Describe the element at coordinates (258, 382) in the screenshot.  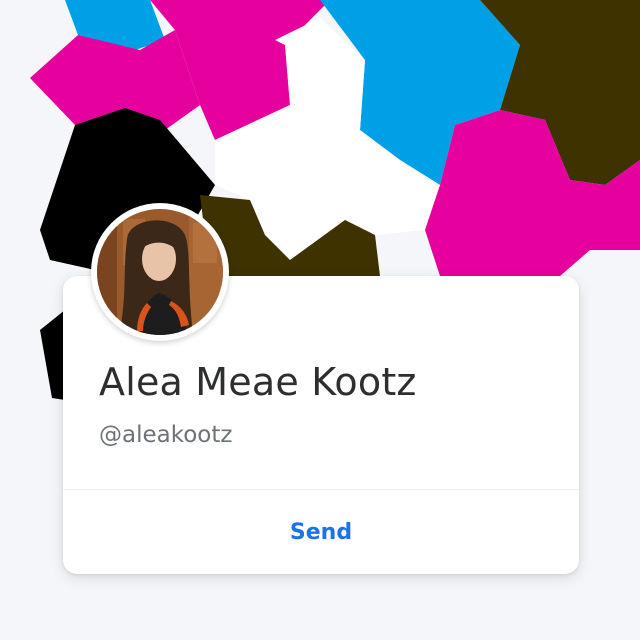
I see `profile-name: Alea Meae Kootz` at that location.